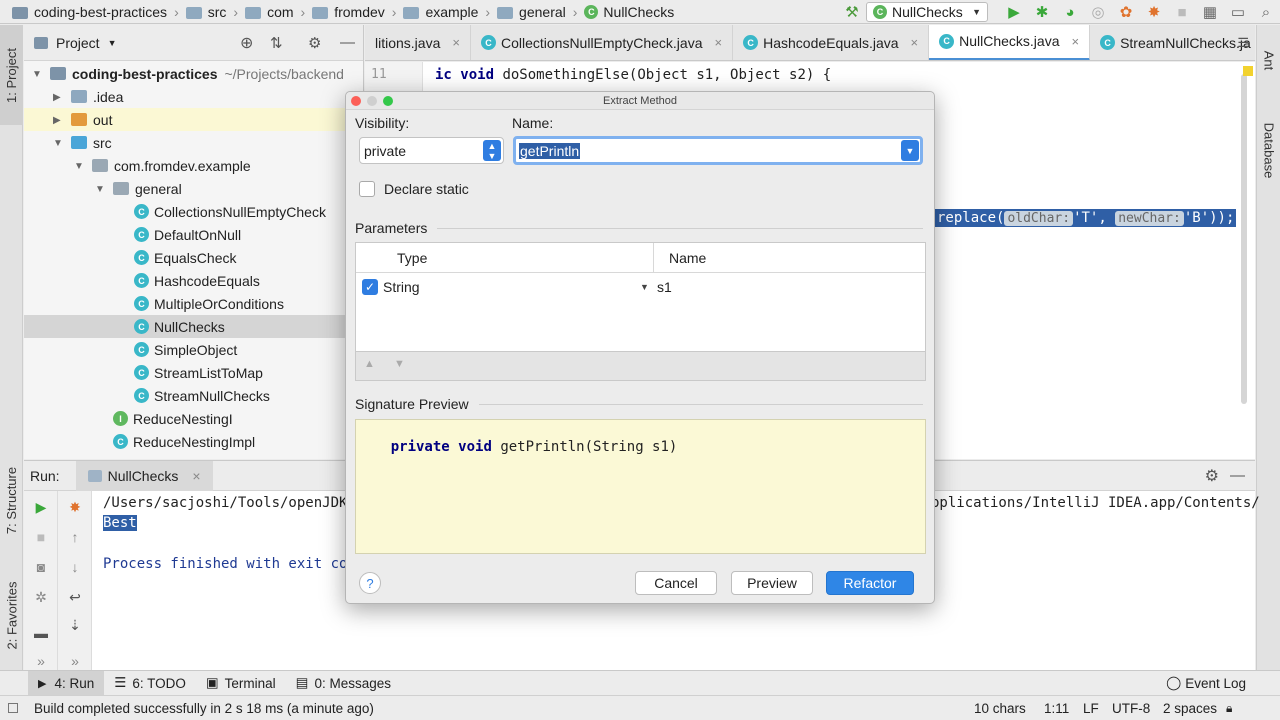 The height and width of the screenshot is (720, 1280). I want to click on cancel-button: Cancel, so click(676, 583).